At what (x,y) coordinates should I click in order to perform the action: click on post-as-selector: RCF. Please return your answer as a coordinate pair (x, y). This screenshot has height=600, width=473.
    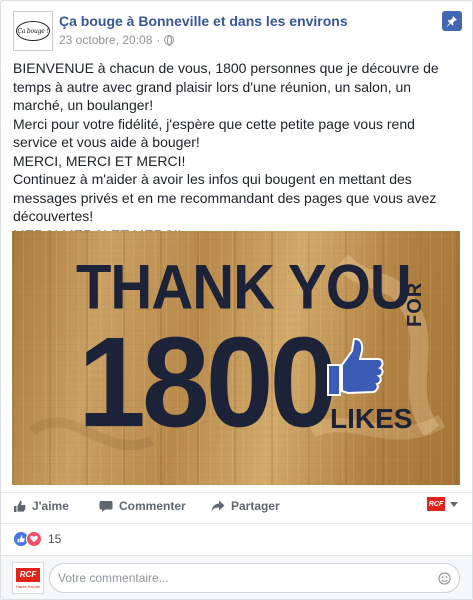
    Looking at the image, I should click on (443, 504).